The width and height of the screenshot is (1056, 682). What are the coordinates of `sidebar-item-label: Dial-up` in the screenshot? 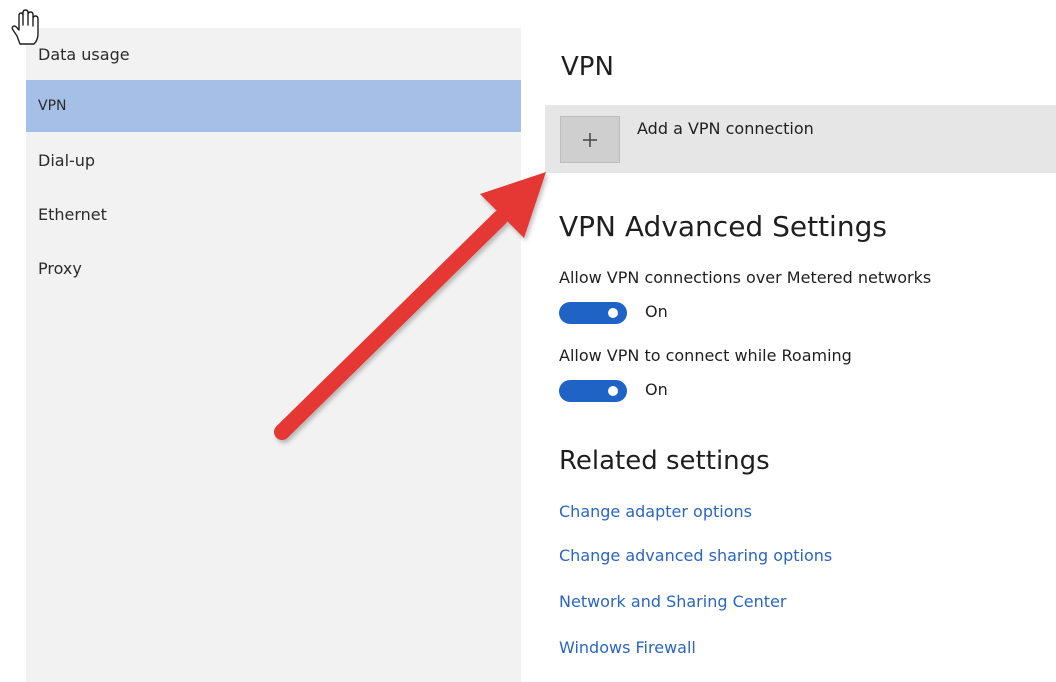 It's located at (67, 160).